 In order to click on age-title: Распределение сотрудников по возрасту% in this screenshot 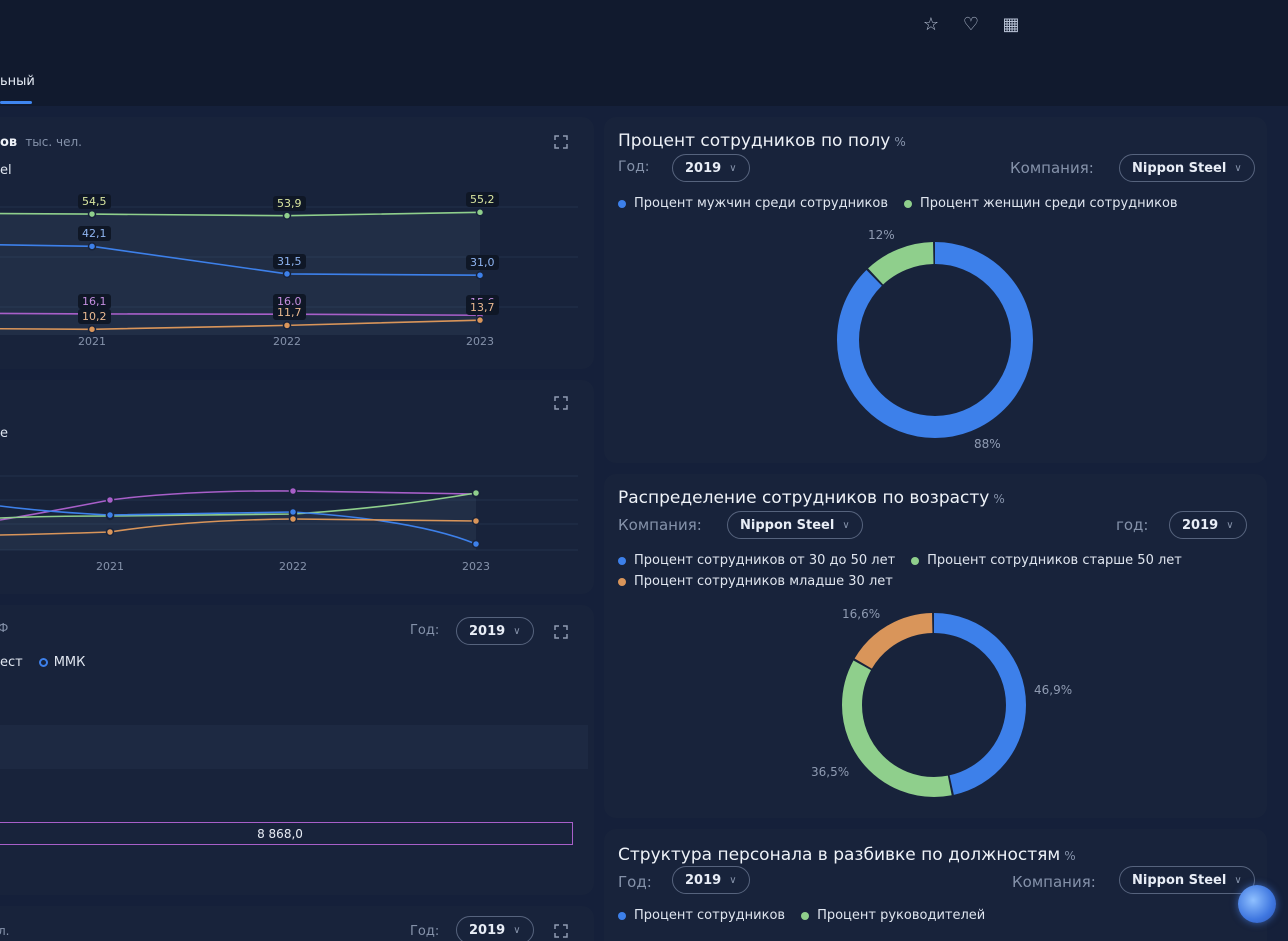, I will do `click(811, 498)`.